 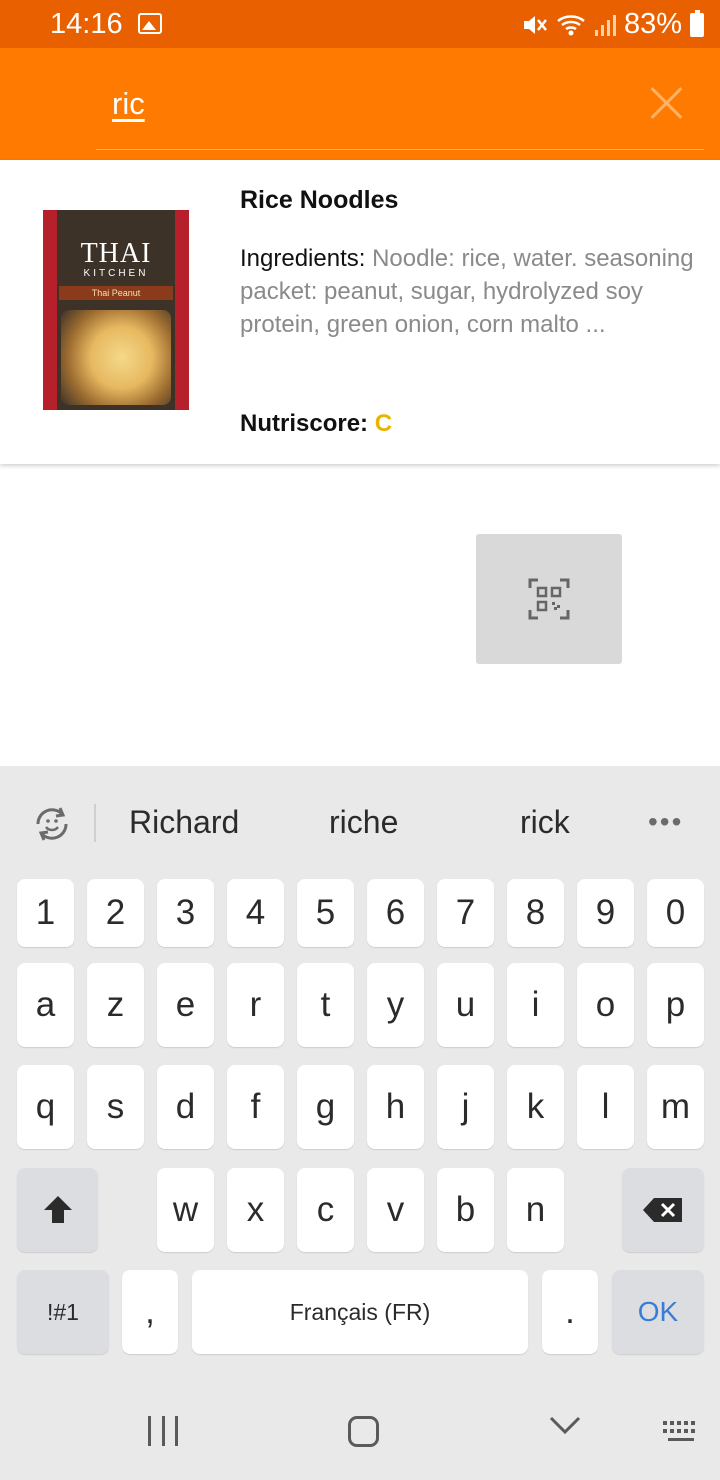 What do you see at coordinates (52, 824) in the screenshot?
I see `emoji-refresh-icon` at bounding box center [52, 824].